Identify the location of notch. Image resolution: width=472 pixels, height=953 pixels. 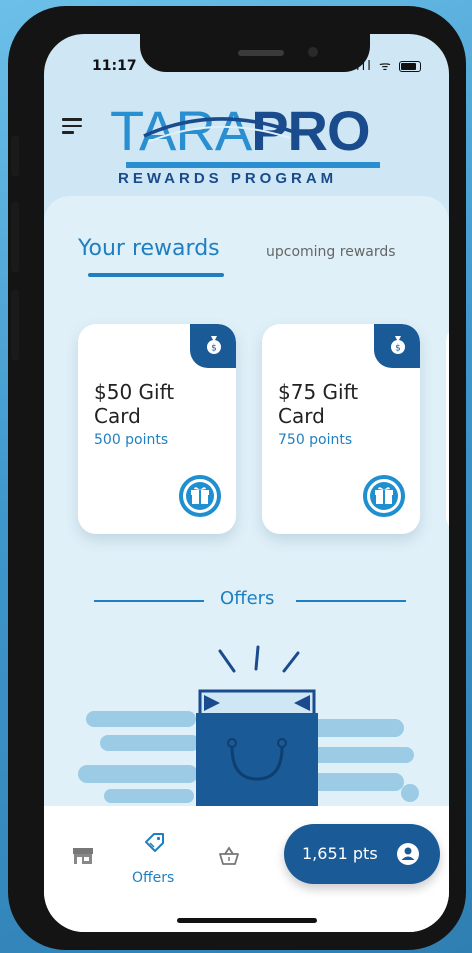
(255, 53).